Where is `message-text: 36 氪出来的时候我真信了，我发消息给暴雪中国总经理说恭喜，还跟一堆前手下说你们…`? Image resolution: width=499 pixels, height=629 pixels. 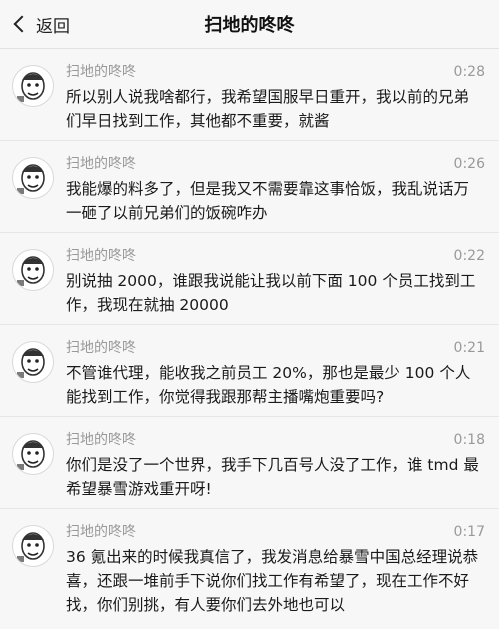 message-text: 36 氪出来的时候我真信了，我发消息给暴雪中国总经理说恭喜，还跟一堆前手下说你们… is located at coordinates (272, 581).